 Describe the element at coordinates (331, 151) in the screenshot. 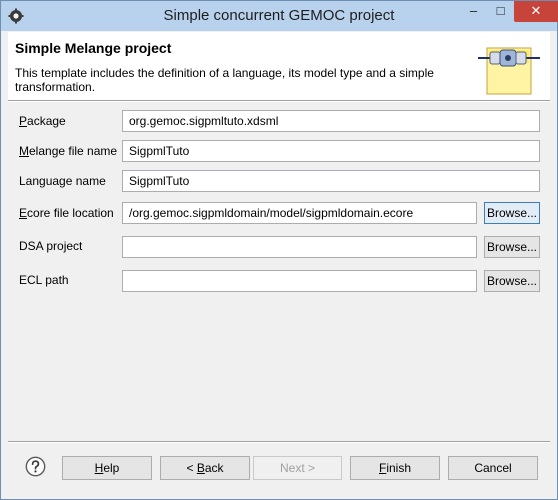

I see `melange-file-name-field: SigpmlTuto` at that location.